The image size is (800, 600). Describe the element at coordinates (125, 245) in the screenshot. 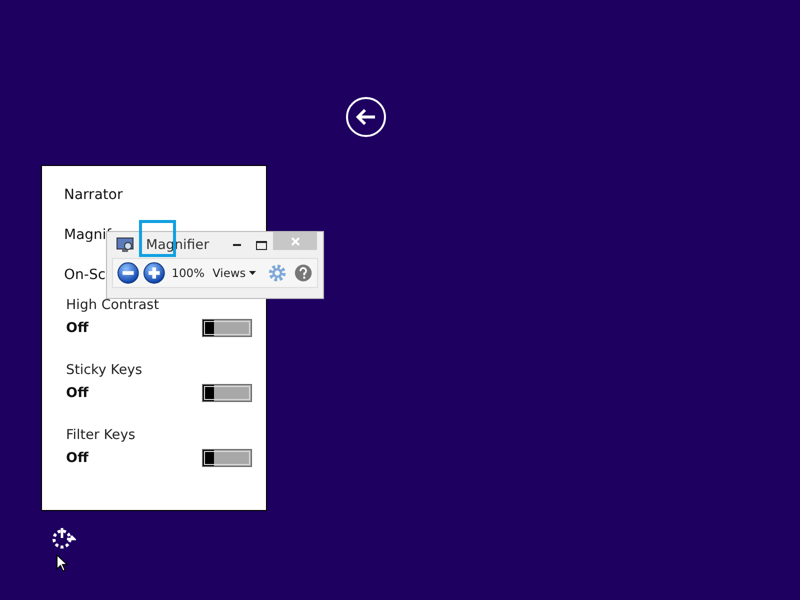

I see `monitor-icon` at that location.